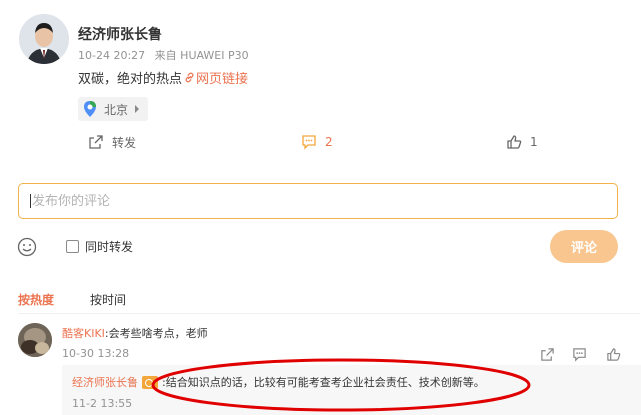 This screenshot has height=415, width=641. Describe the element at coordinates (150, 382) in the screenshot. I see `author-badge-icon` at that location.